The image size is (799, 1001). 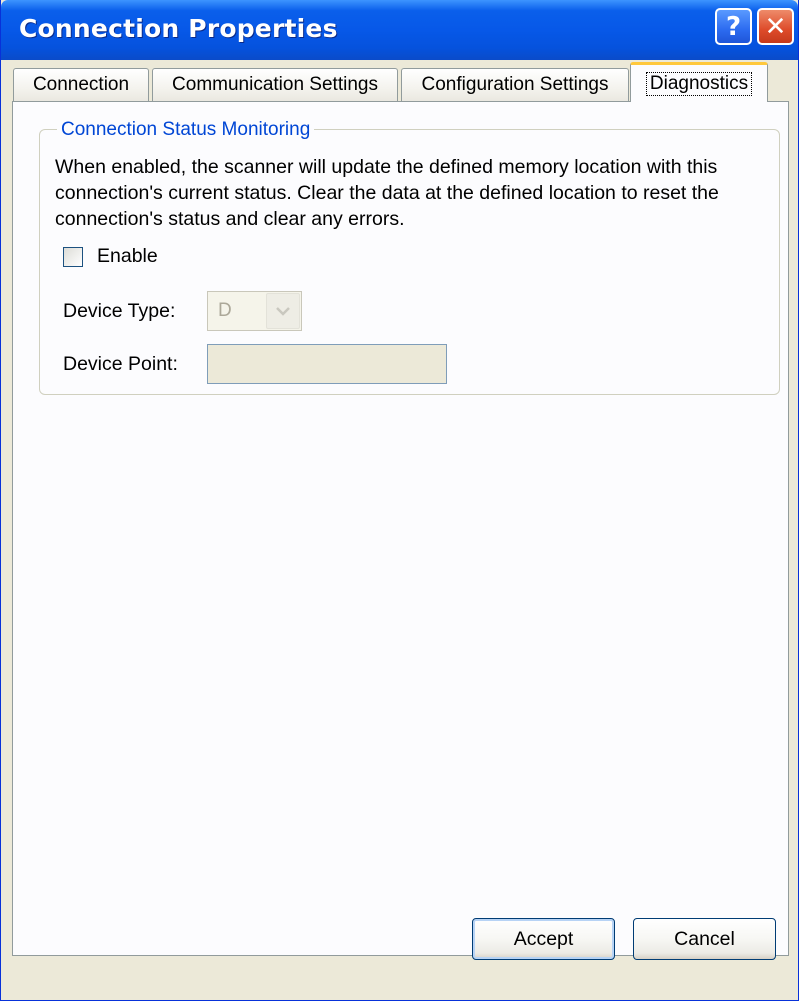 What do you see at coordinates (704, 939) in the screenshot?
I see `cancel-button: Cancel` at bounding box center [704, 939].